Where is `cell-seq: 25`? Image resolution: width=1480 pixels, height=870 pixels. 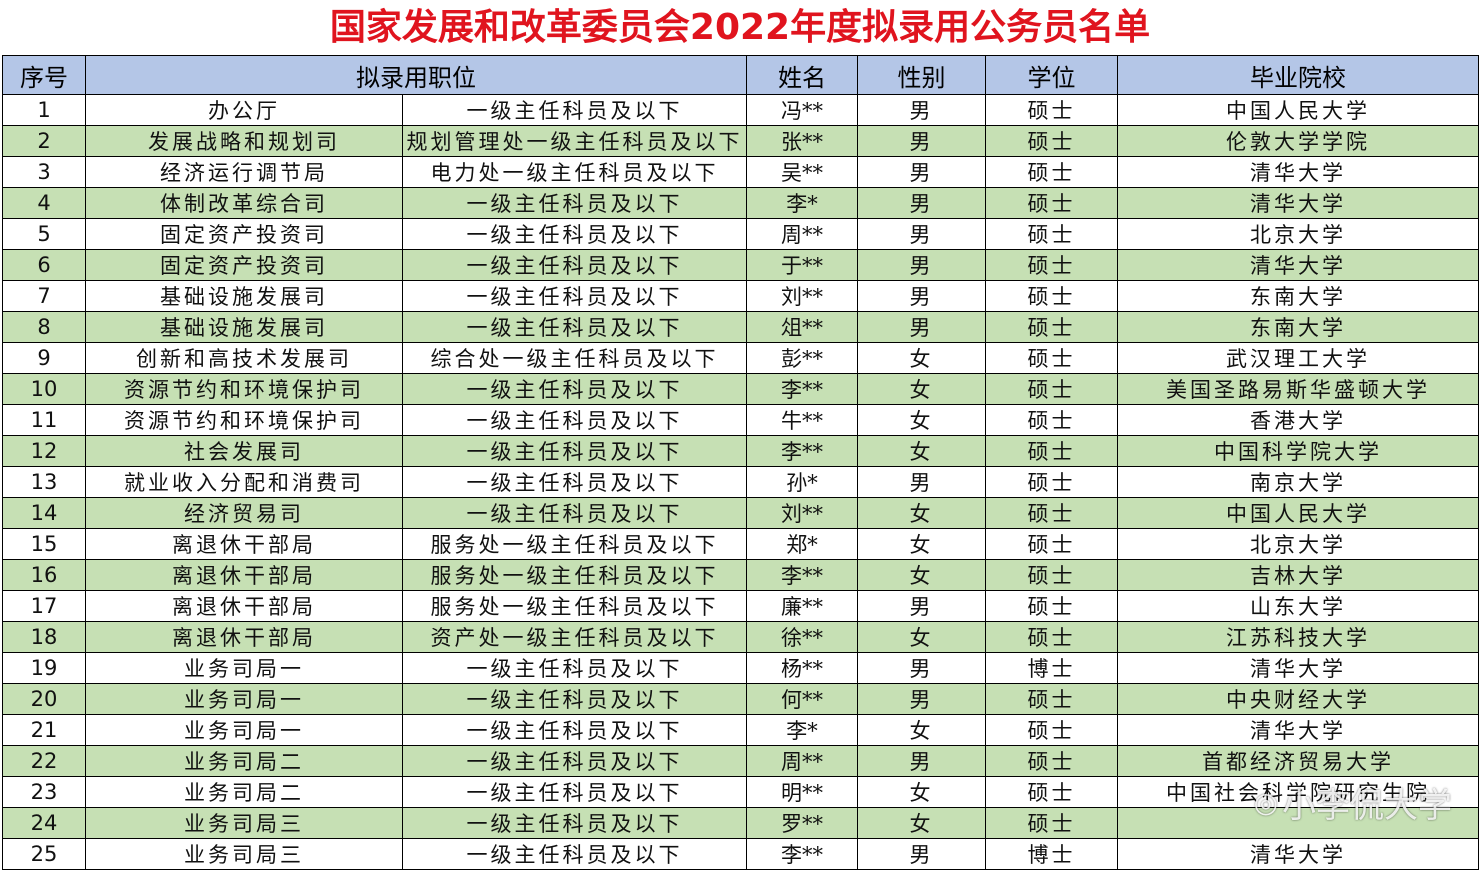 cell-seq: 25 is located at coordinates (44, 854).